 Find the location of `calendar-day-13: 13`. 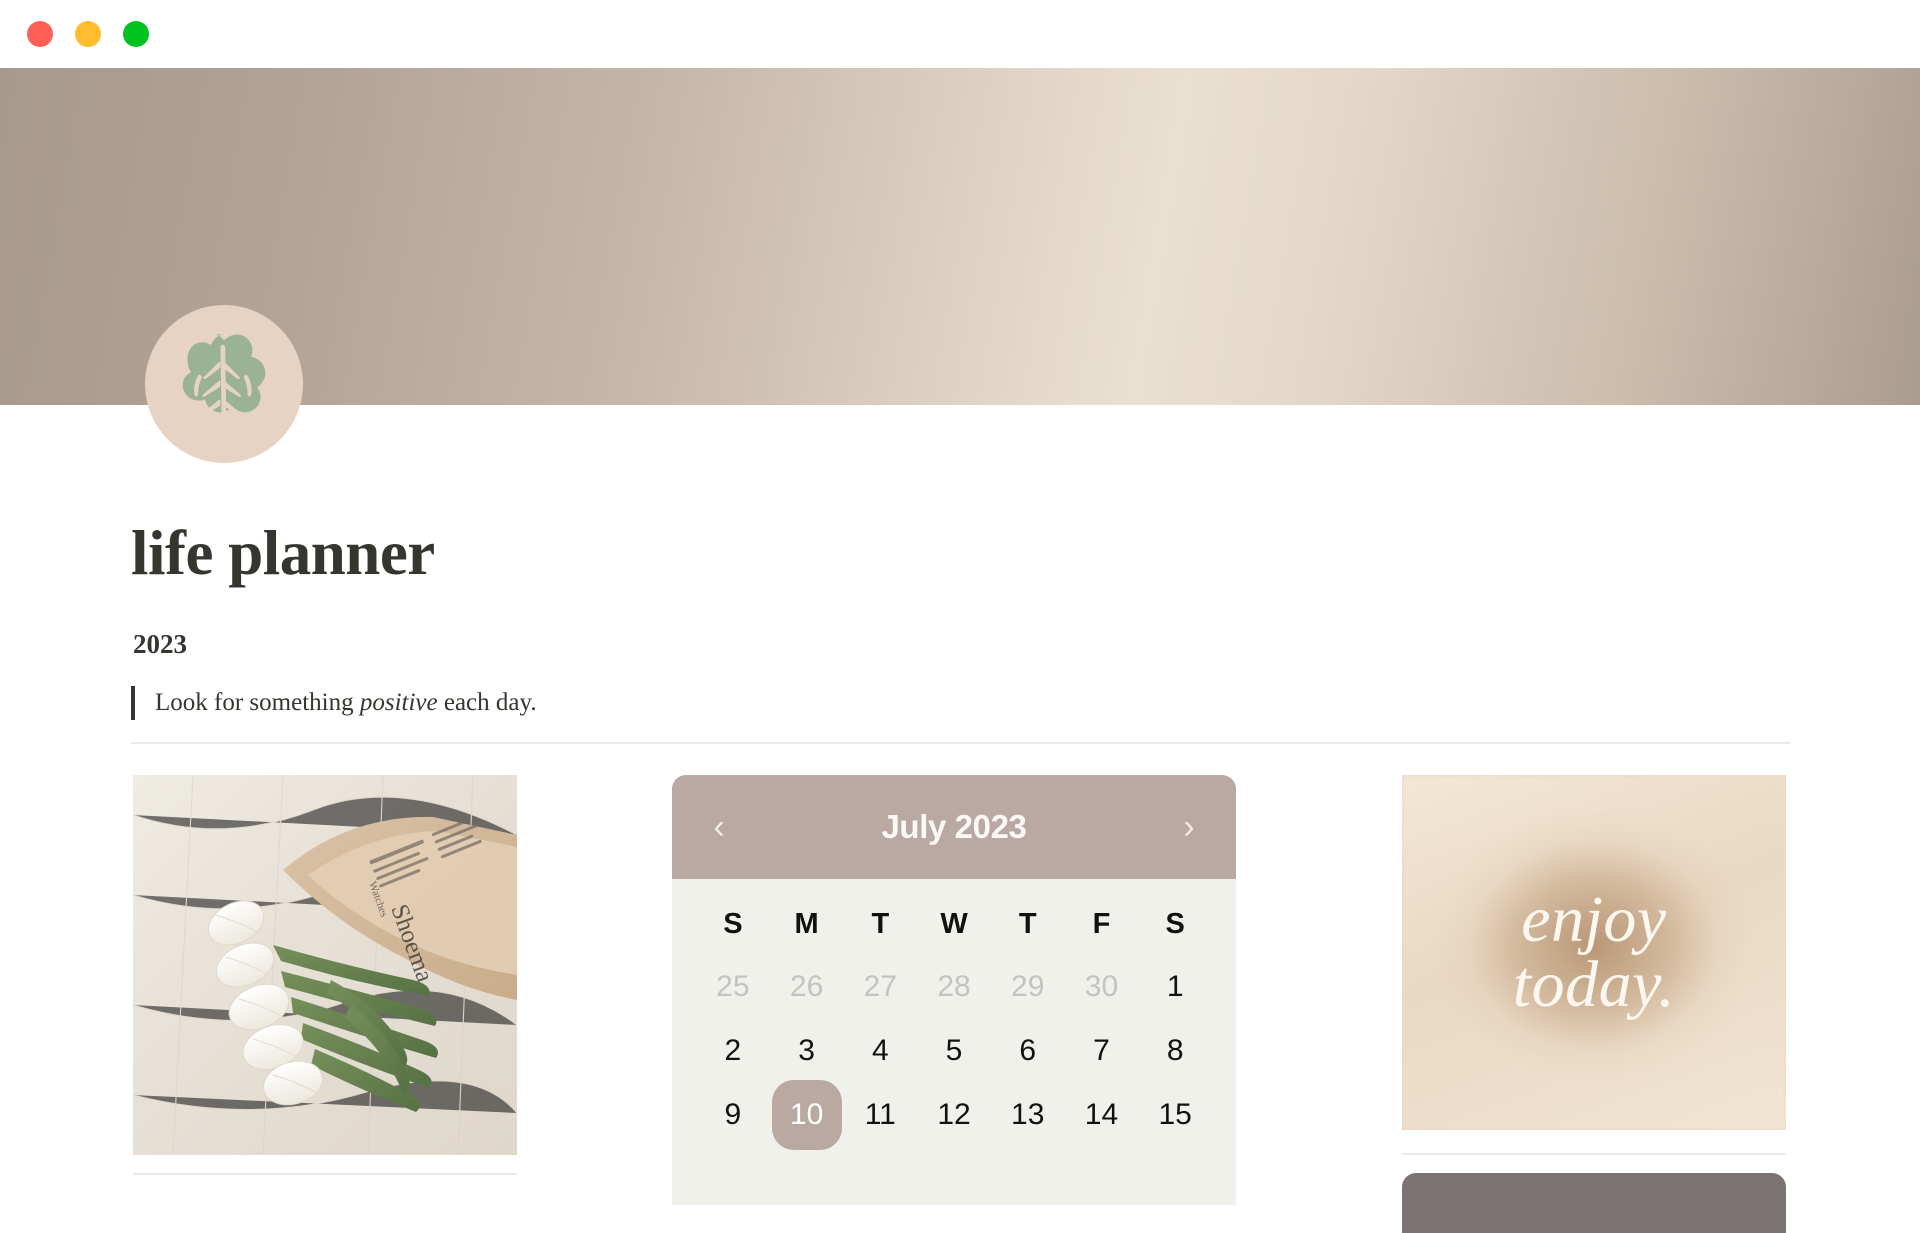

calendar-day-13: 13 is located at coordinates (1028, 1115).